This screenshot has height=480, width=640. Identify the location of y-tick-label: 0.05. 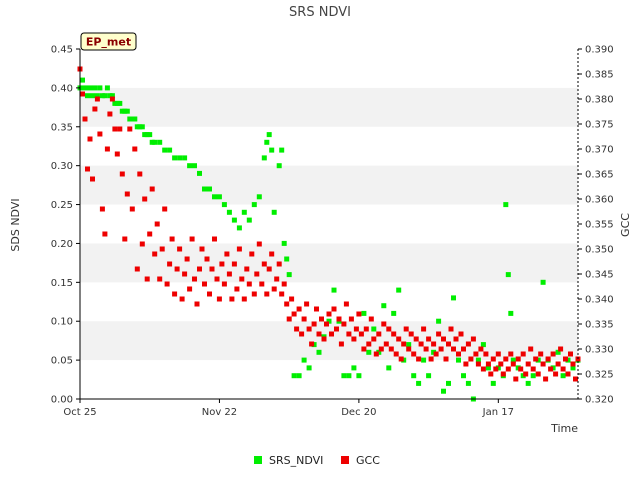
(62, 361).